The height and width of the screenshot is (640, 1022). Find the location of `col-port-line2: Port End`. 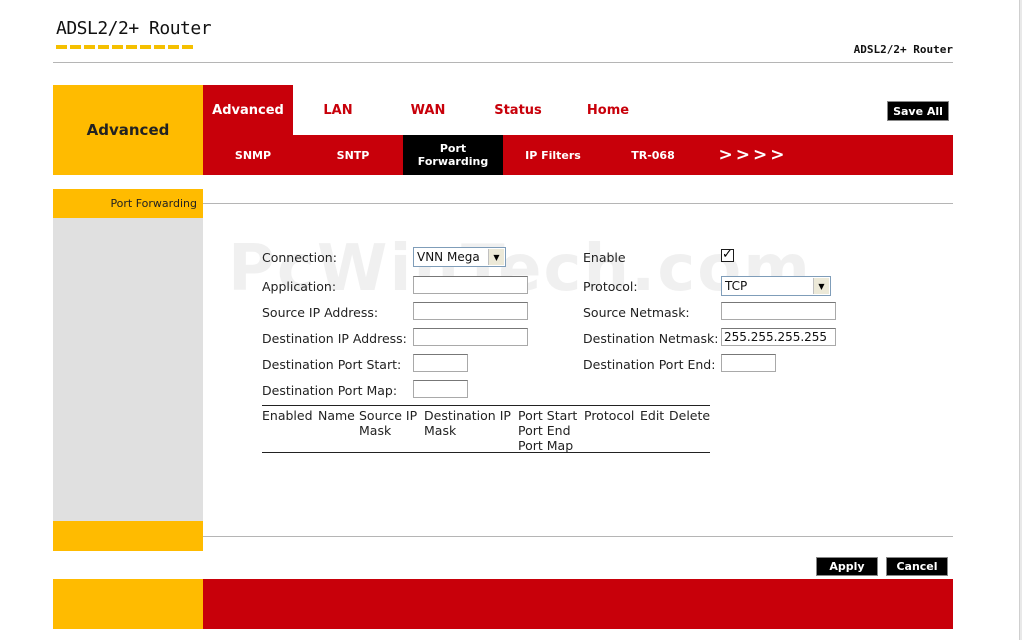

col-port-line2: Port End is located at coordinates (544, 430).